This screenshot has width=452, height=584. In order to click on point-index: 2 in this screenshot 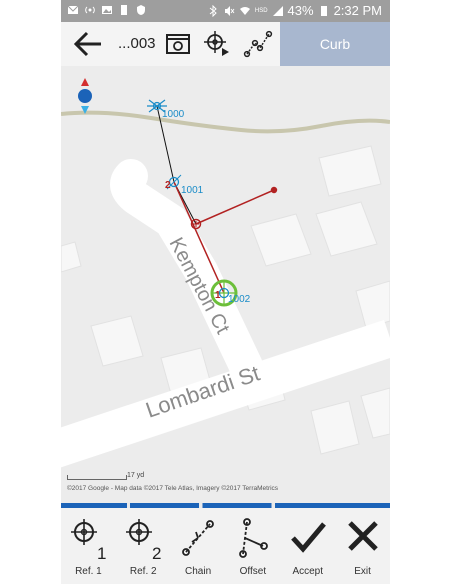, I will do `click(168, 185)`.